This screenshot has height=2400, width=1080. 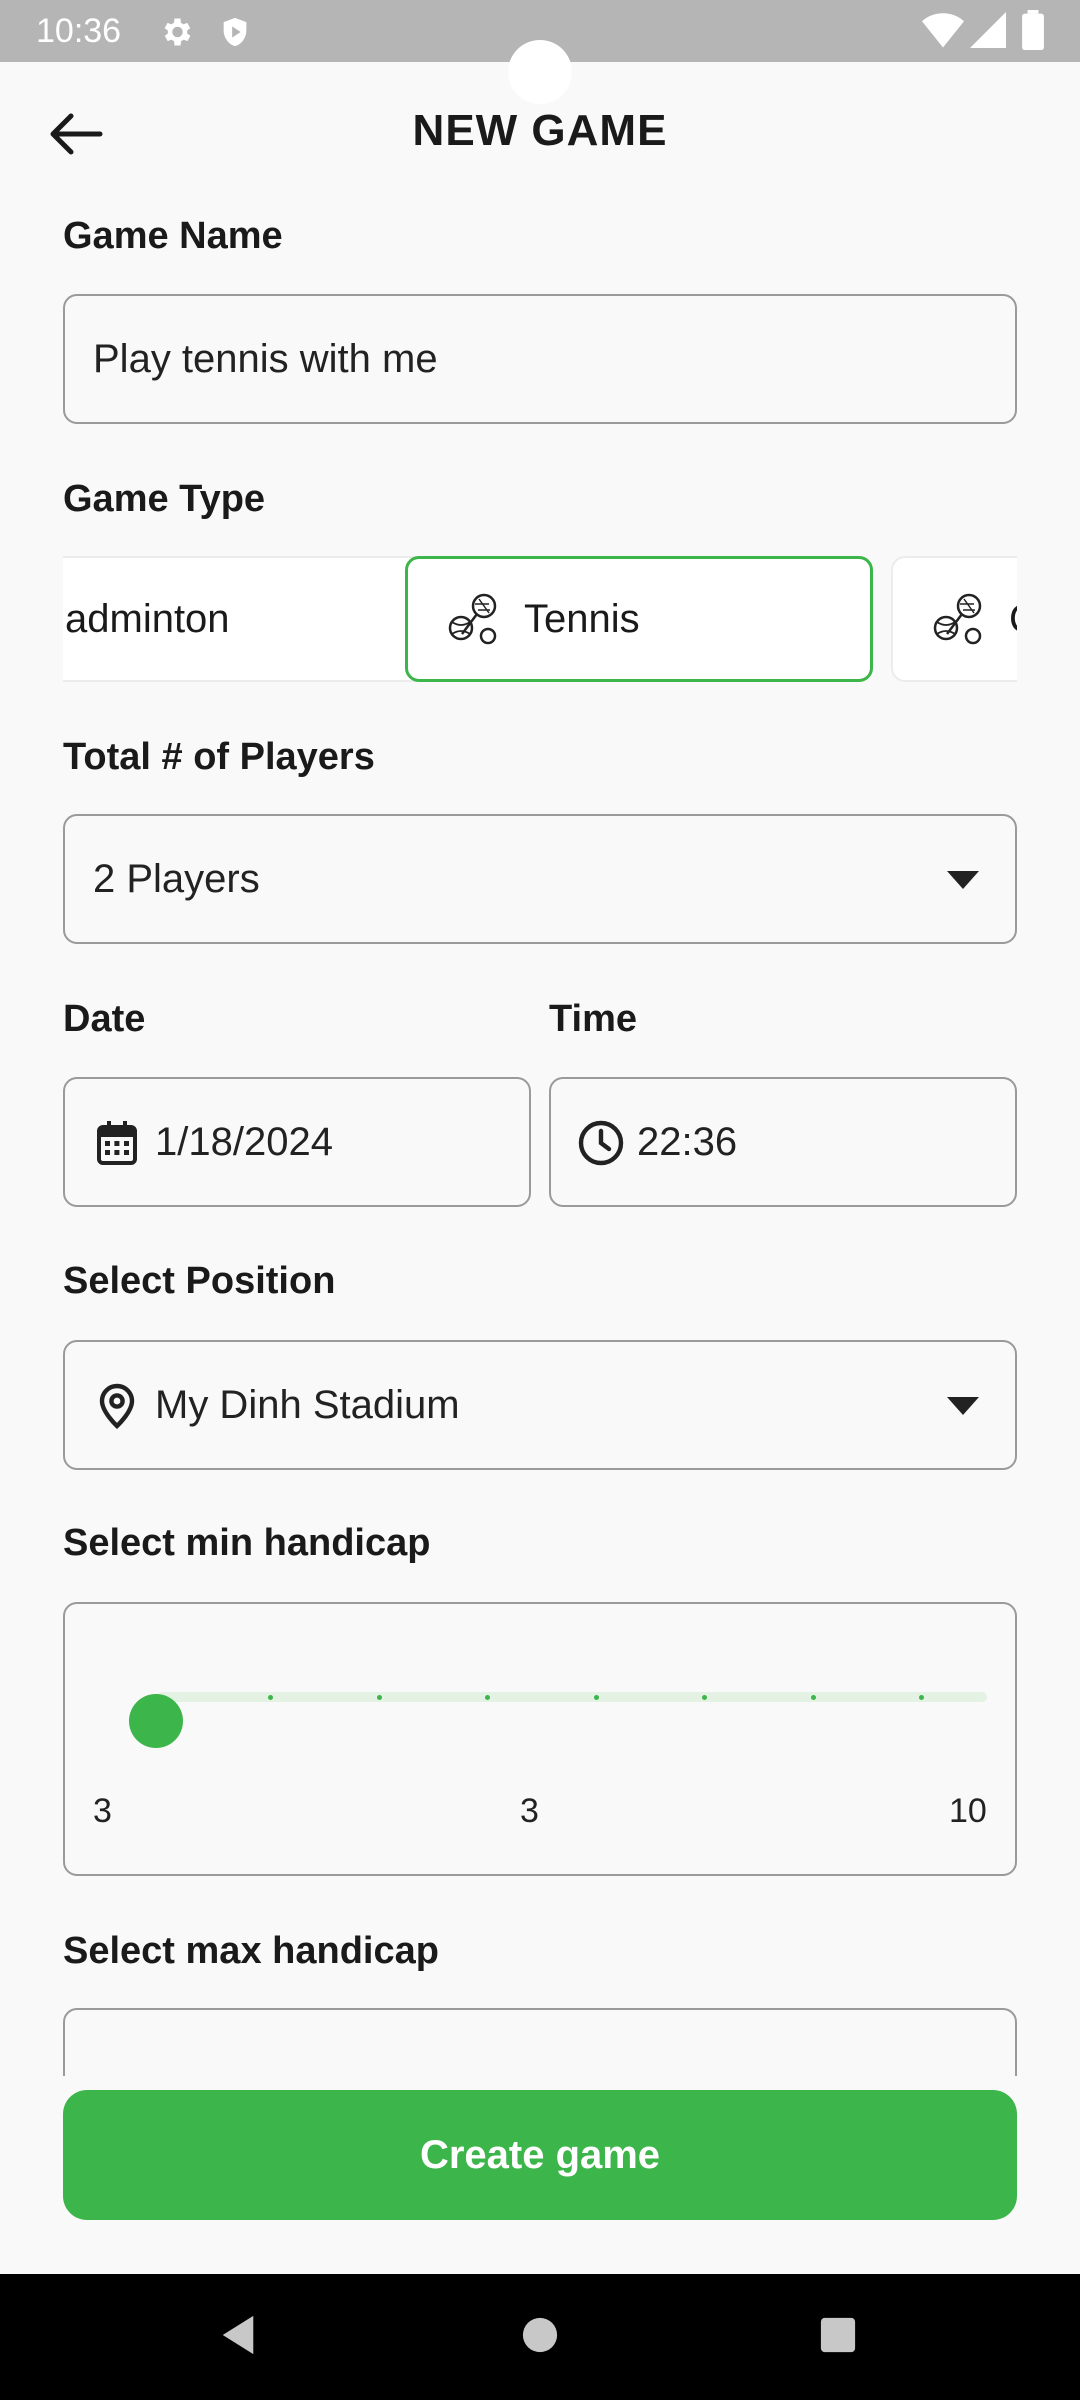 I want to click on battery-icon, so click(x=1033, y=32).